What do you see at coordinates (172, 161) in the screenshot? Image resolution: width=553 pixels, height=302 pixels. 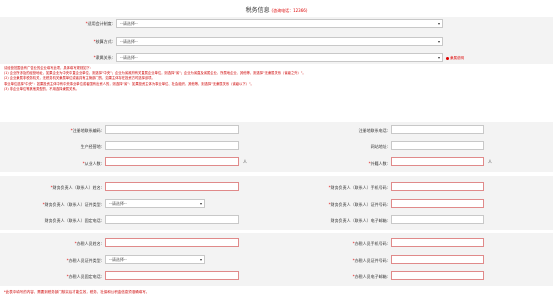 I see `employees-input` at bounding box center [172, 161].